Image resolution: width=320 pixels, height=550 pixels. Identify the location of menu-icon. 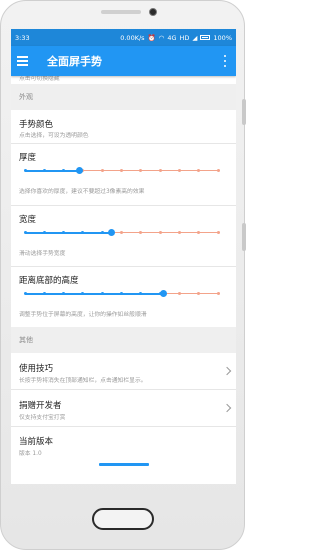
(25, 61).